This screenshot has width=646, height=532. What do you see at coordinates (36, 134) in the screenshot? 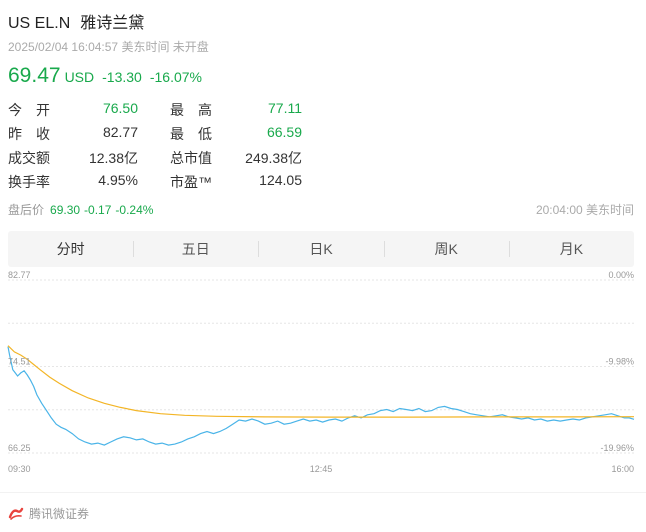
I see `stat-label: 昨收` at bounding box center [36, 134].